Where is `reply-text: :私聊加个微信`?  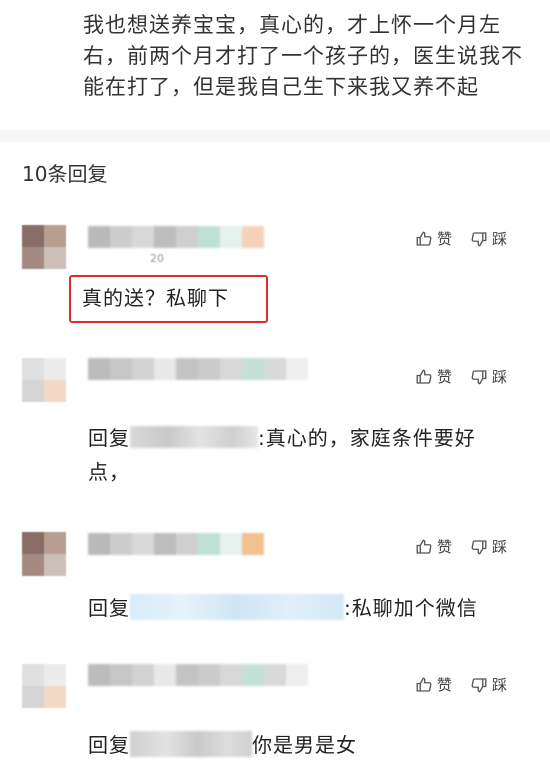
reply-text: :私聊加个微信 is located at coordinates (411, 608).